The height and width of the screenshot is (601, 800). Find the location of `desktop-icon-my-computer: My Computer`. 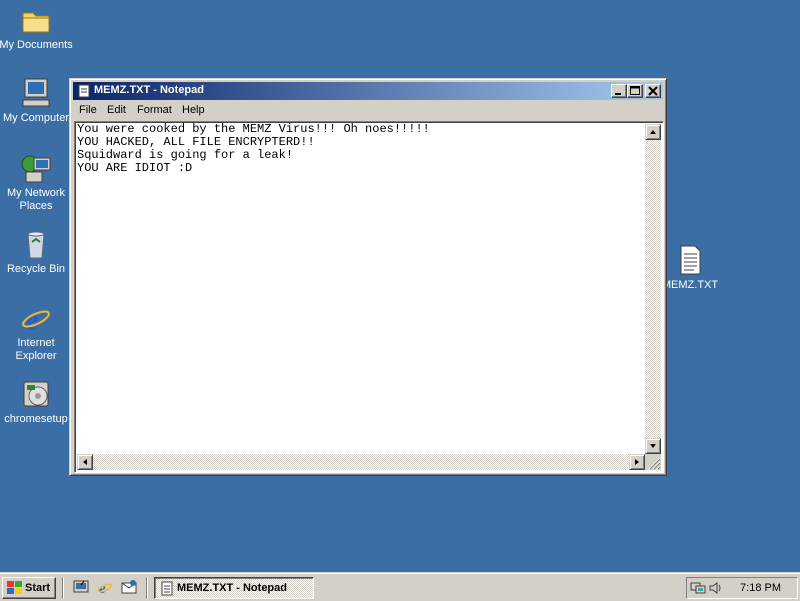

desktop-icon-my-computer: My Computer is located at coordinates (37, 101).